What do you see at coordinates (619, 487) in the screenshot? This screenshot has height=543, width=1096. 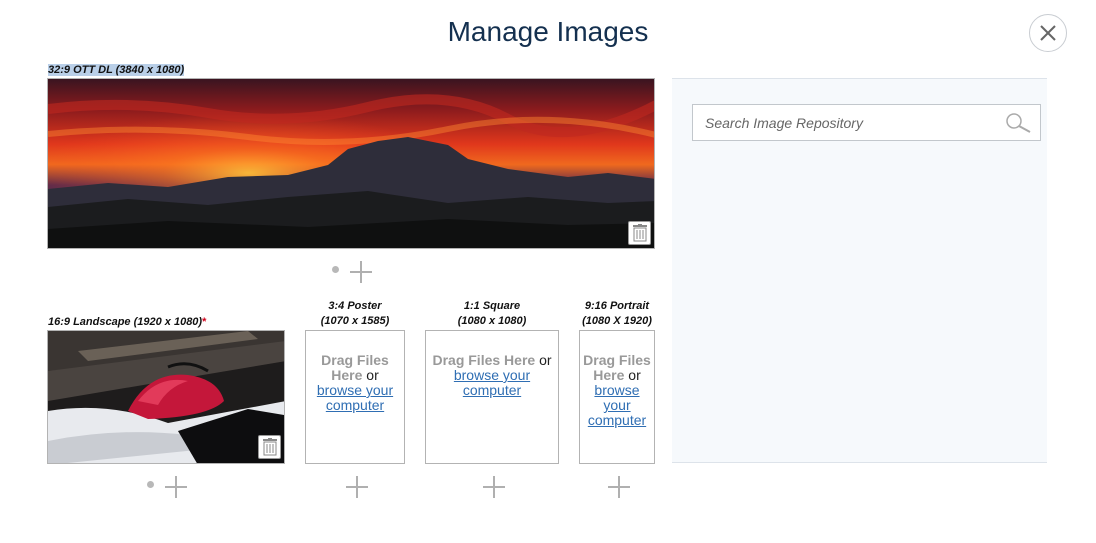 I see `portrait-add-button` at bounding box center [619, 487].